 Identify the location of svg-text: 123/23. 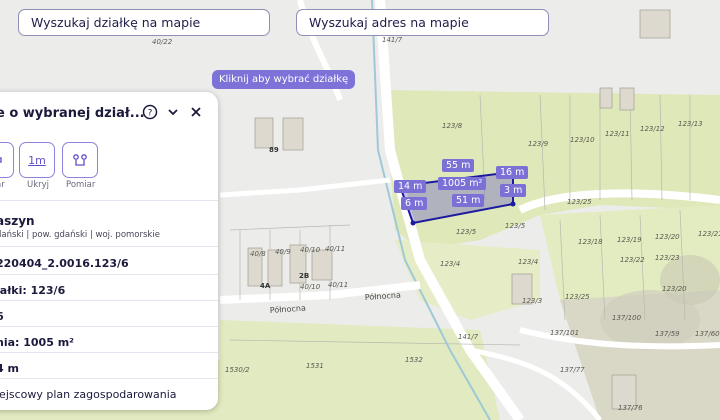
(667, 258).